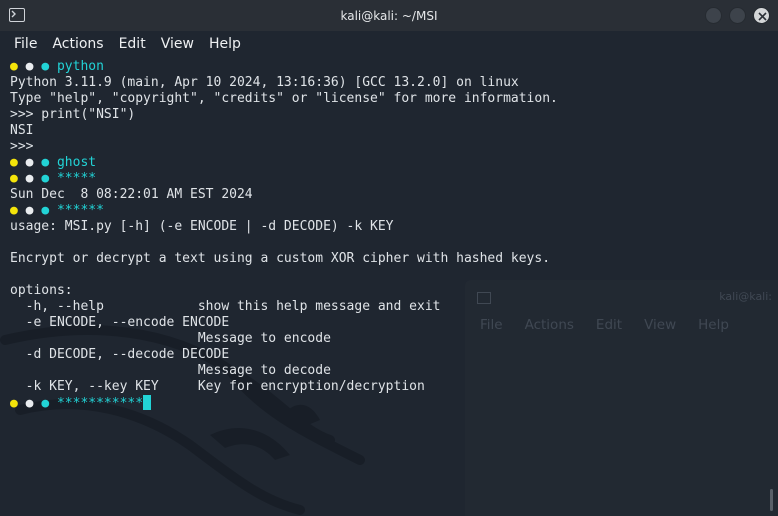 Image resolution: width=778 pixels, height=516 pixels. What do you see at coordinates (25, 44) in the screenshot?
I see `menu-file: File` at bounding box center [25, 44].